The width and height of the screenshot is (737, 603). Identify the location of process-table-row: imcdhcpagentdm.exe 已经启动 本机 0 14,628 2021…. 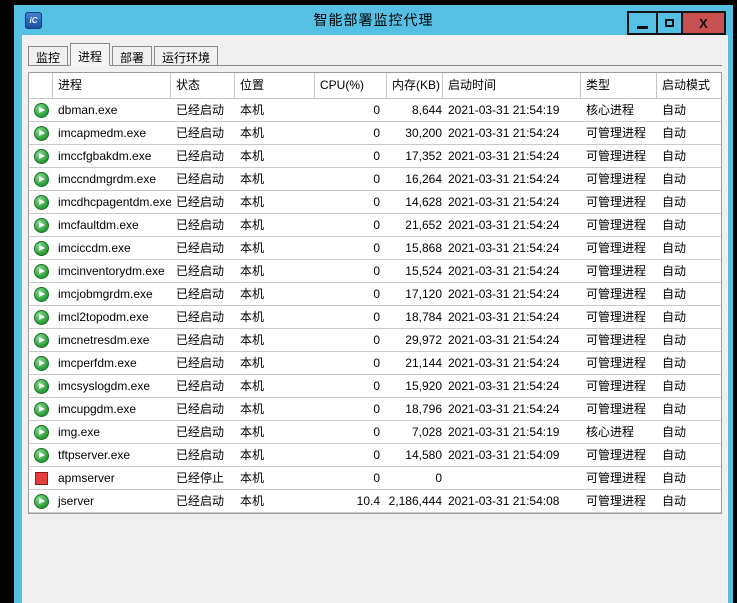
(375, 202).